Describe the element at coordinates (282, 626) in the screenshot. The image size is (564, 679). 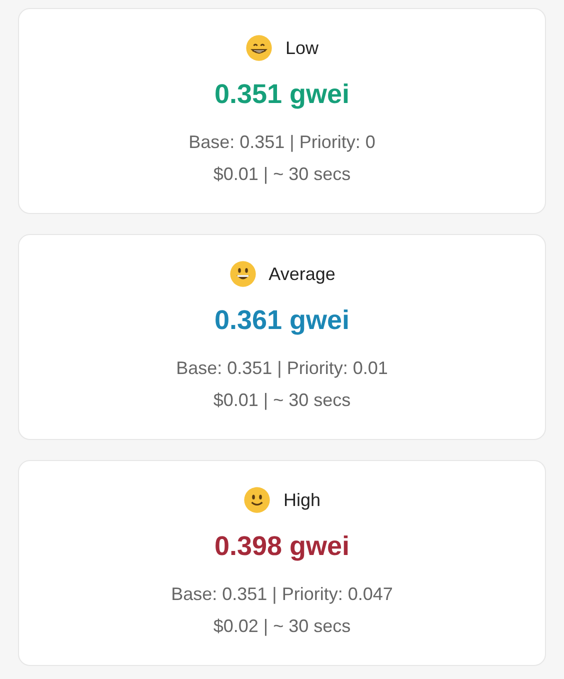
I see `cost-estimate: $0.02 | ~ 30 secs` at that location.